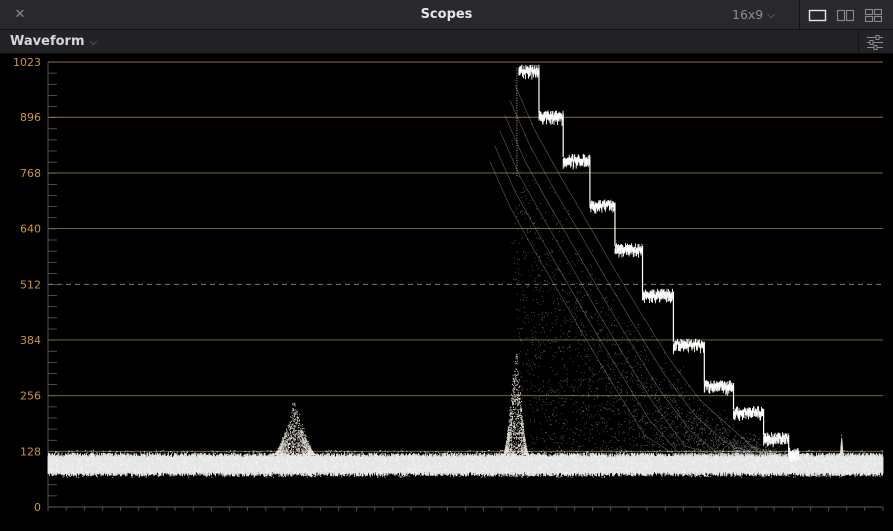 Image resolution: width=893 pixels, height=531 pixels. I want to click on left-bump, so click(295, 429).